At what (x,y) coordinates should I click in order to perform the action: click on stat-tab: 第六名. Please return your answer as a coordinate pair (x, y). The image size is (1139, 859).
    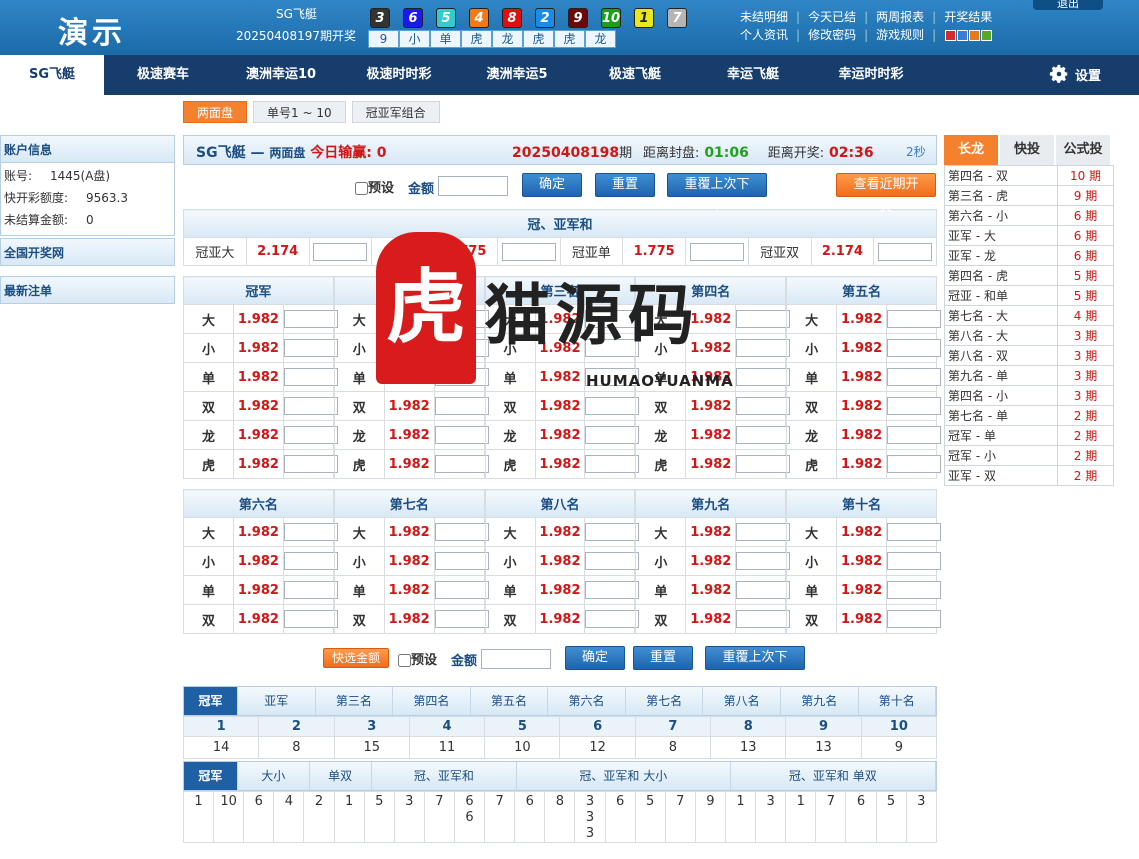
    Looking at the image, I should click on (587, 701).